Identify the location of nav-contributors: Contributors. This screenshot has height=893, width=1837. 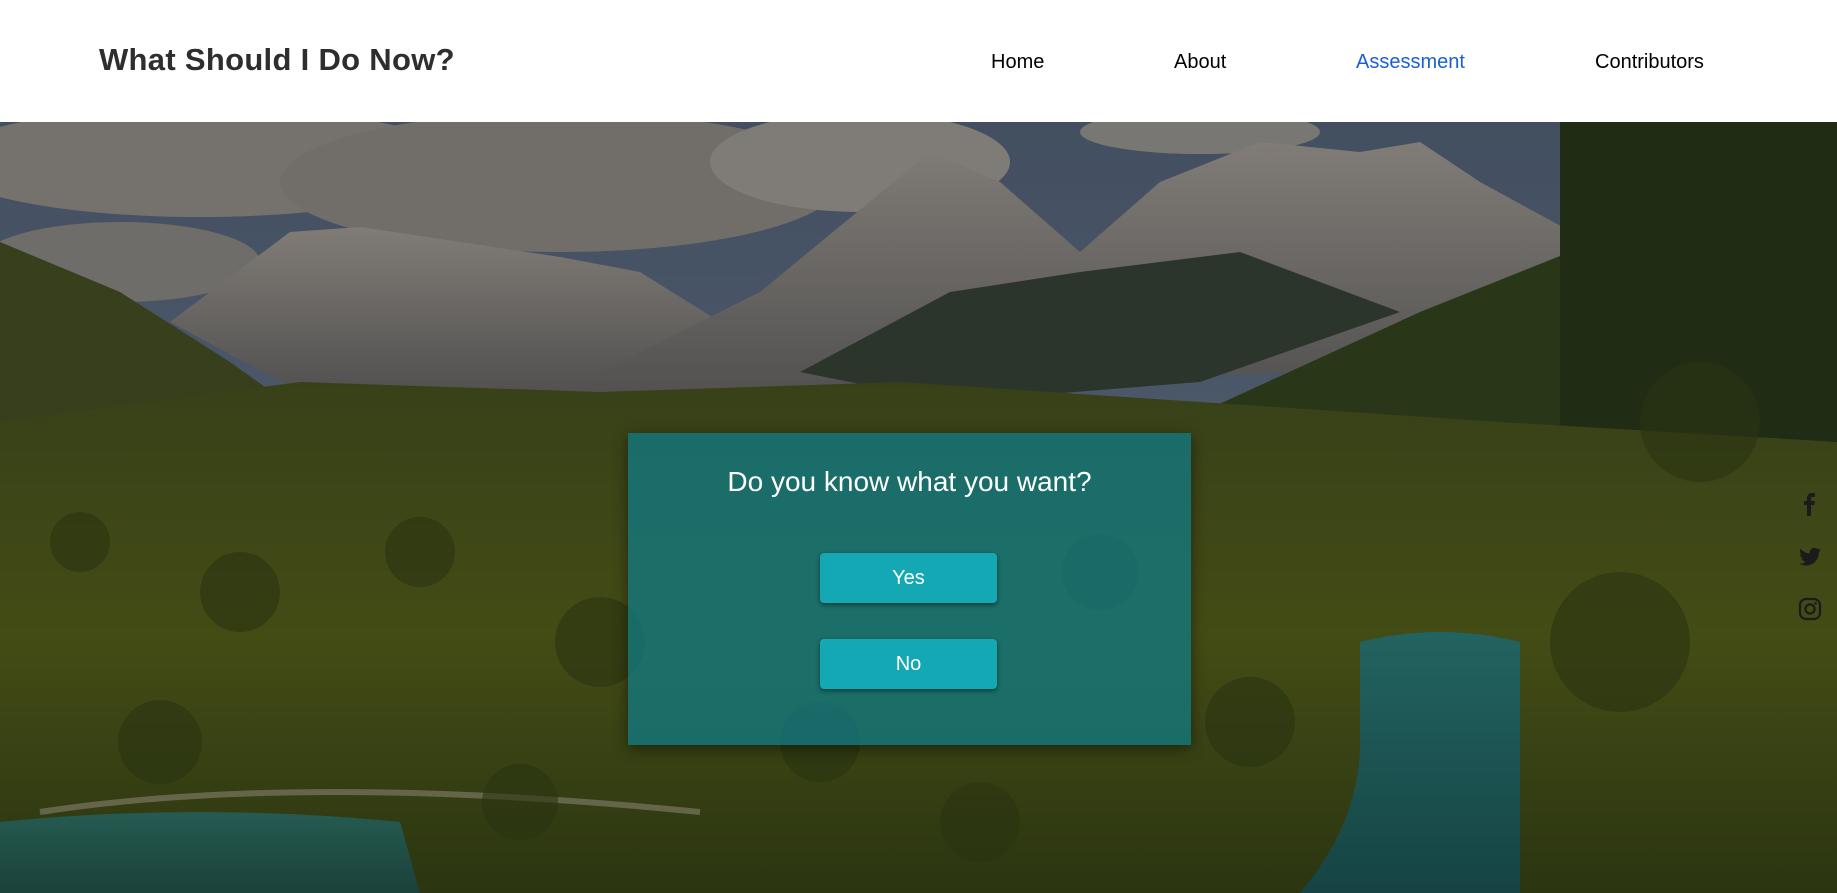
(1649, 62).